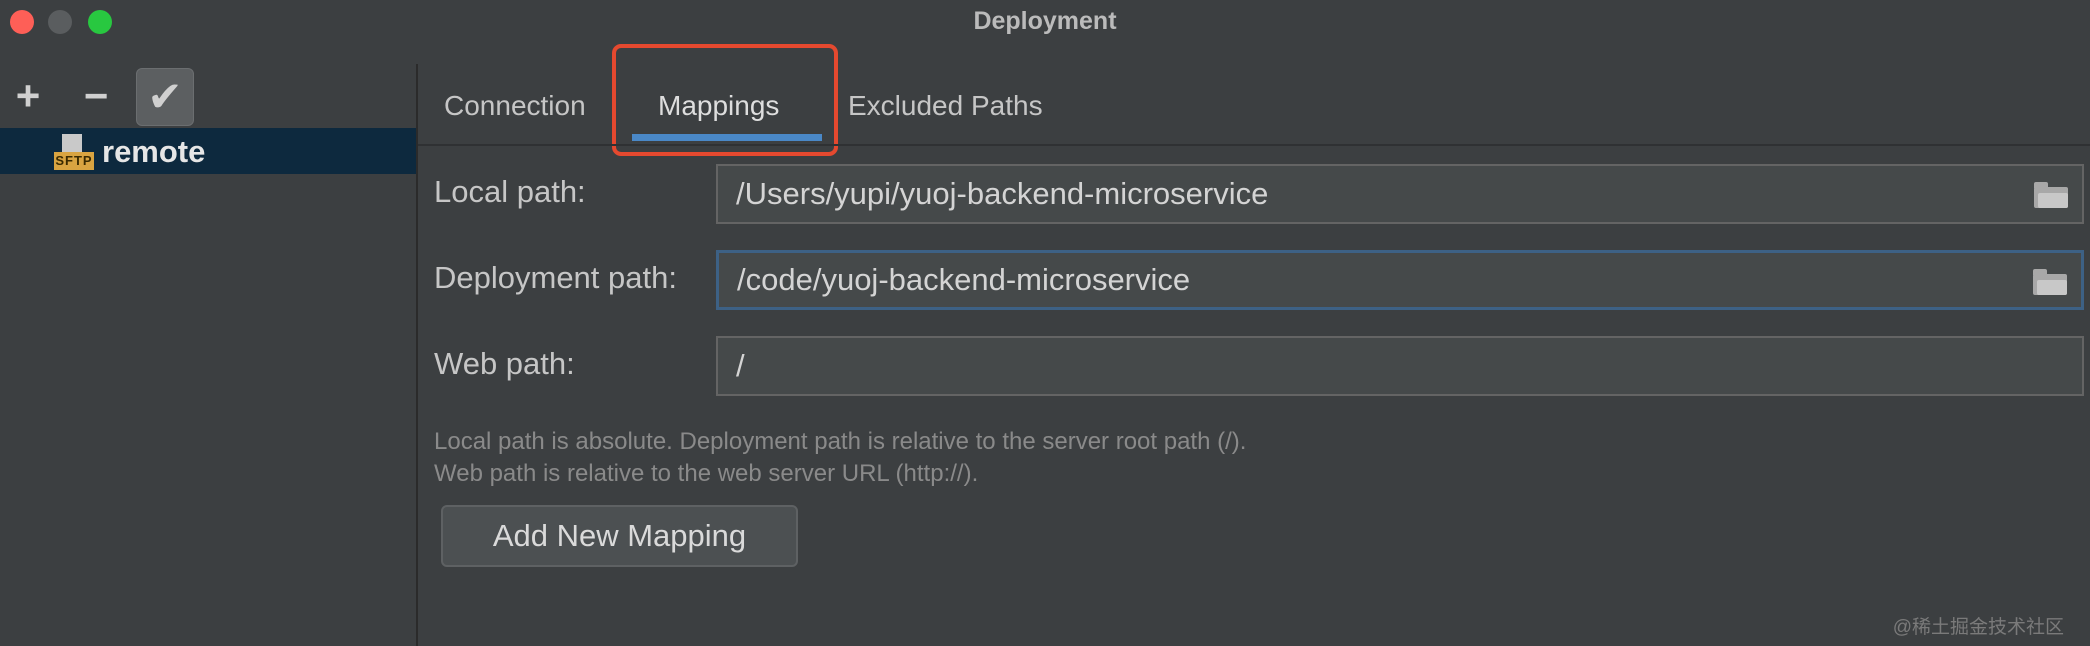 The image size is (2090, 646). I want to click on sftp-icon: SFTP, so click(74, 152).